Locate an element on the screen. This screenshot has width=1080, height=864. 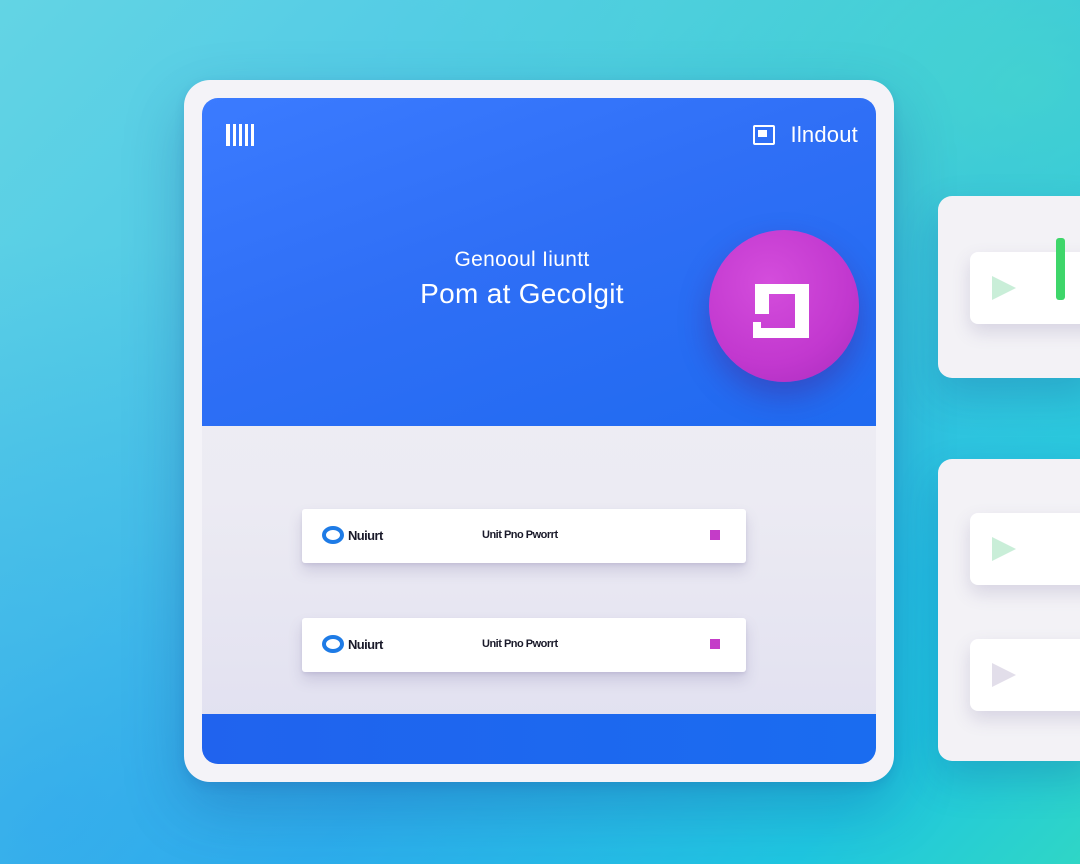
footer-bar is located at coordinates (539, 739).